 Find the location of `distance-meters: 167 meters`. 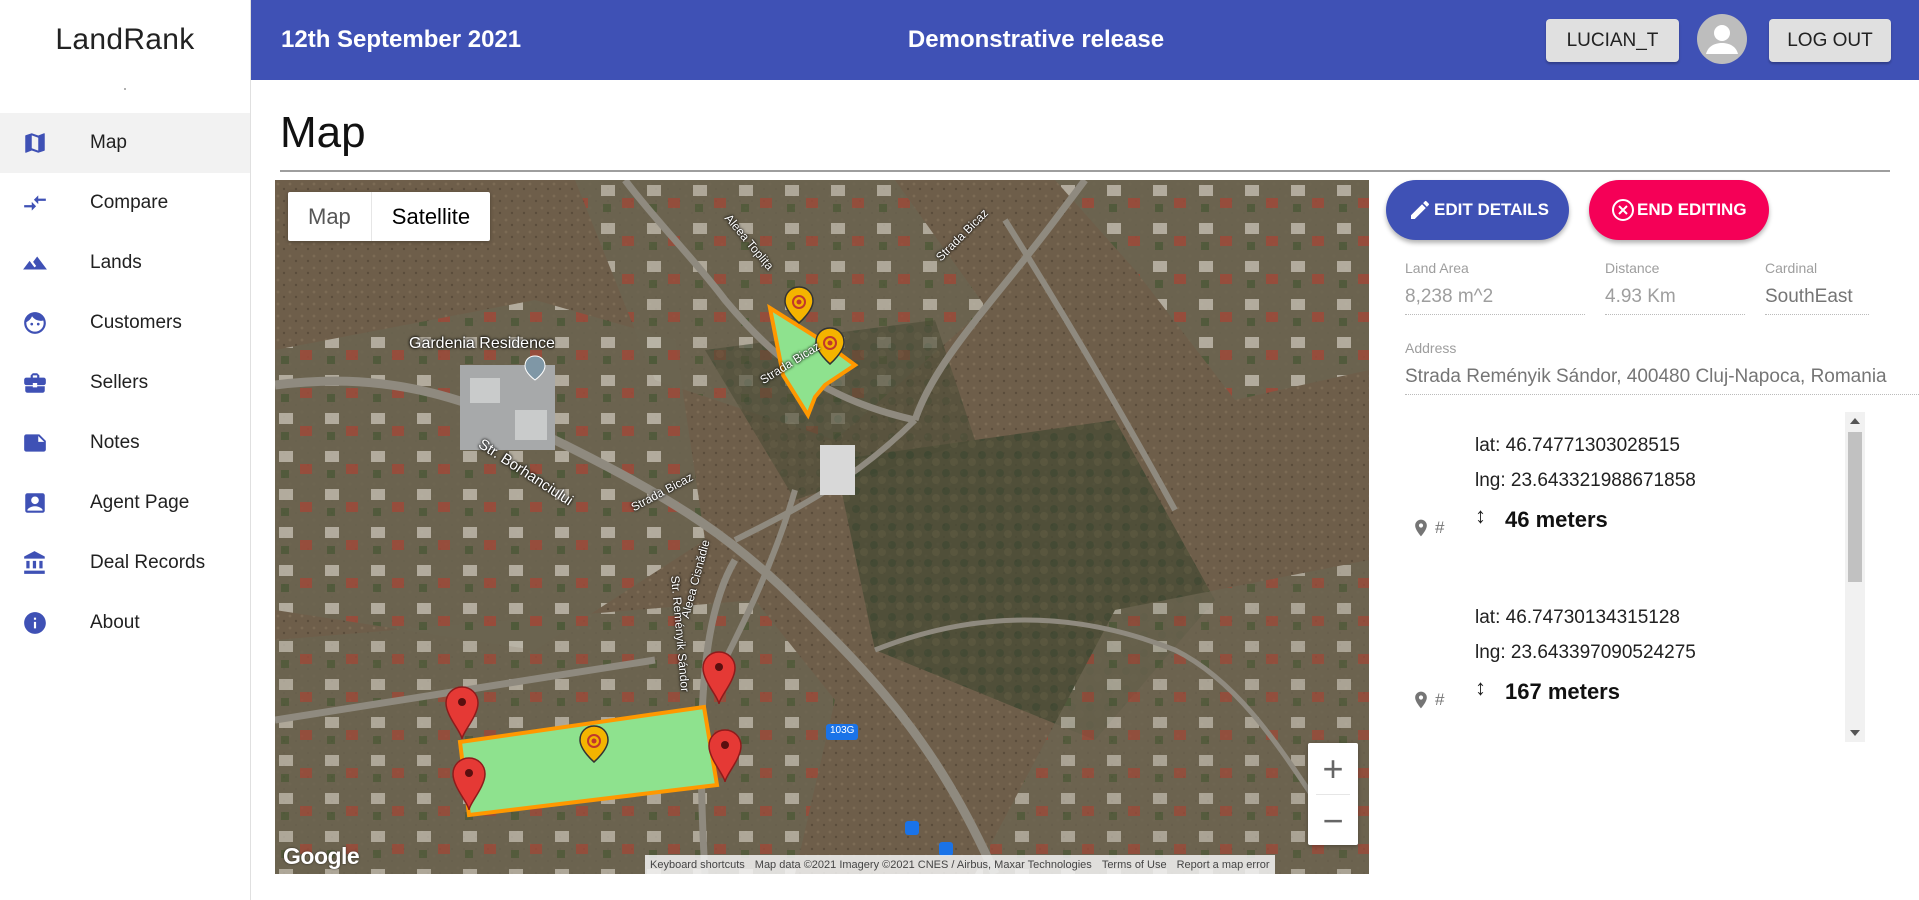

distance-meters: 167 meters is located at coordinates (1562, 691).